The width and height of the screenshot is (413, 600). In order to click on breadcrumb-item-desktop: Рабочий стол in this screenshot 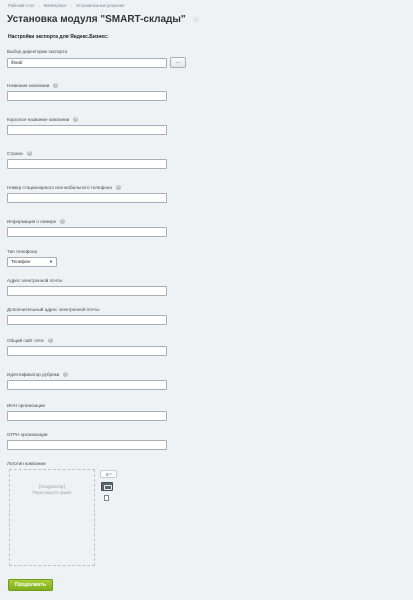, I will do `click(21, 5)`.